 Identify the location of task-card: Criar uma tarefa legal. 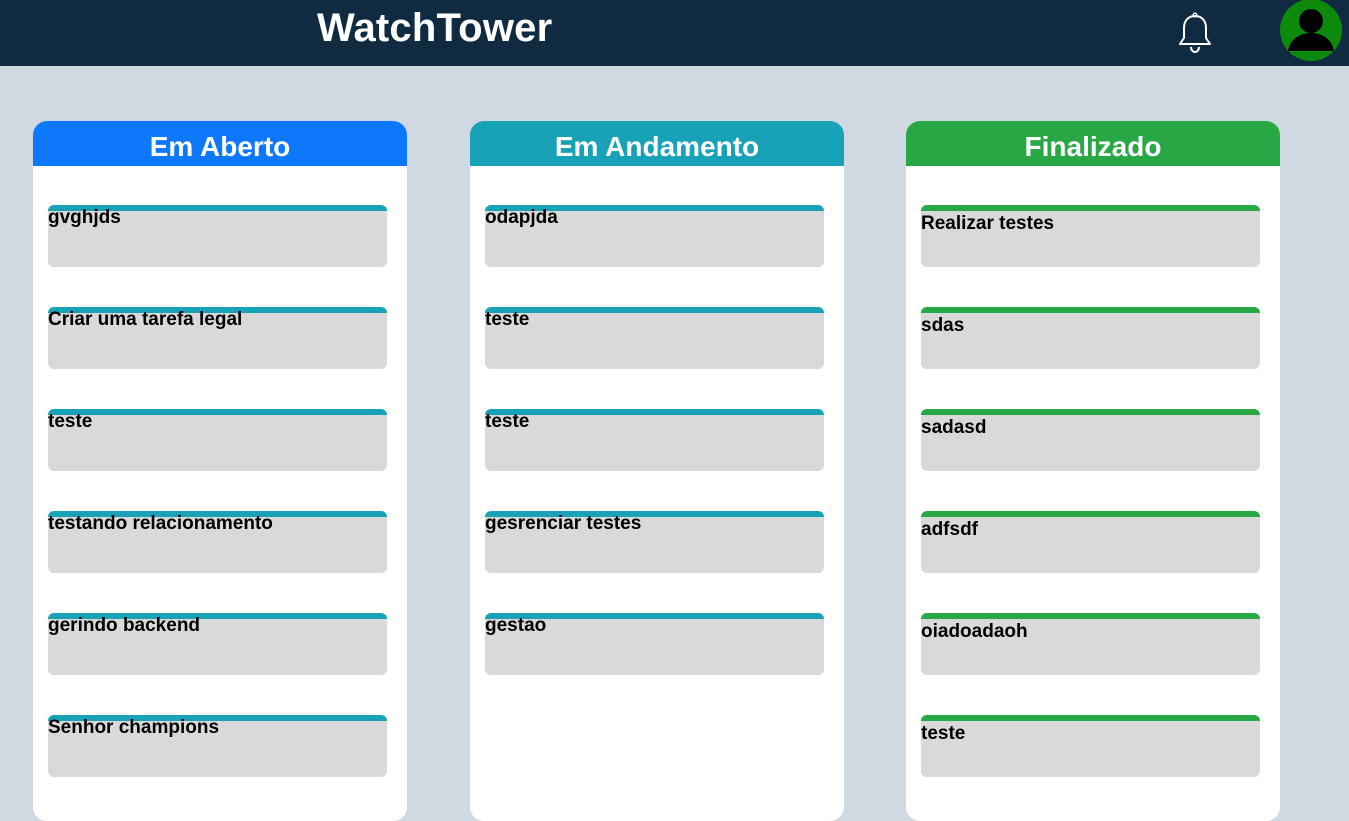
(217, 338).